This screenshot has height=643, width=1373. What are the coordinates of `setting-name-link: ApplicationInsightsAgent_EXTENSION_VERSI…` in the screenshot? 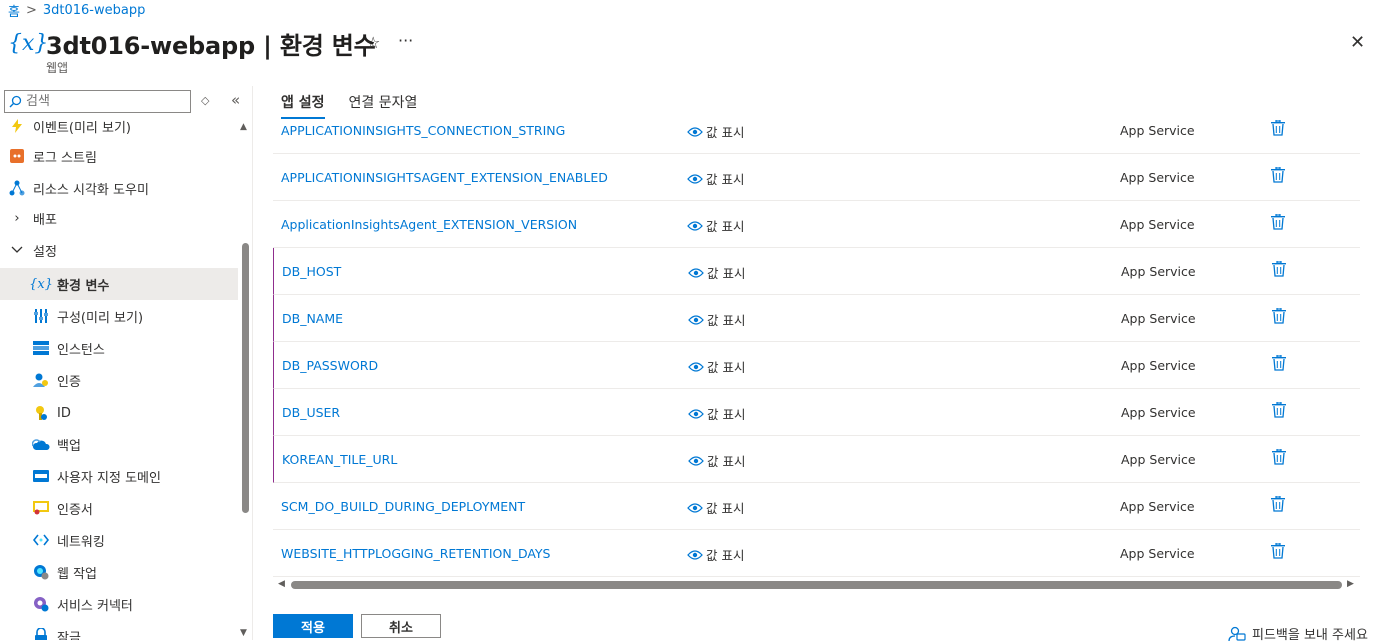 It's located at (429, 224).